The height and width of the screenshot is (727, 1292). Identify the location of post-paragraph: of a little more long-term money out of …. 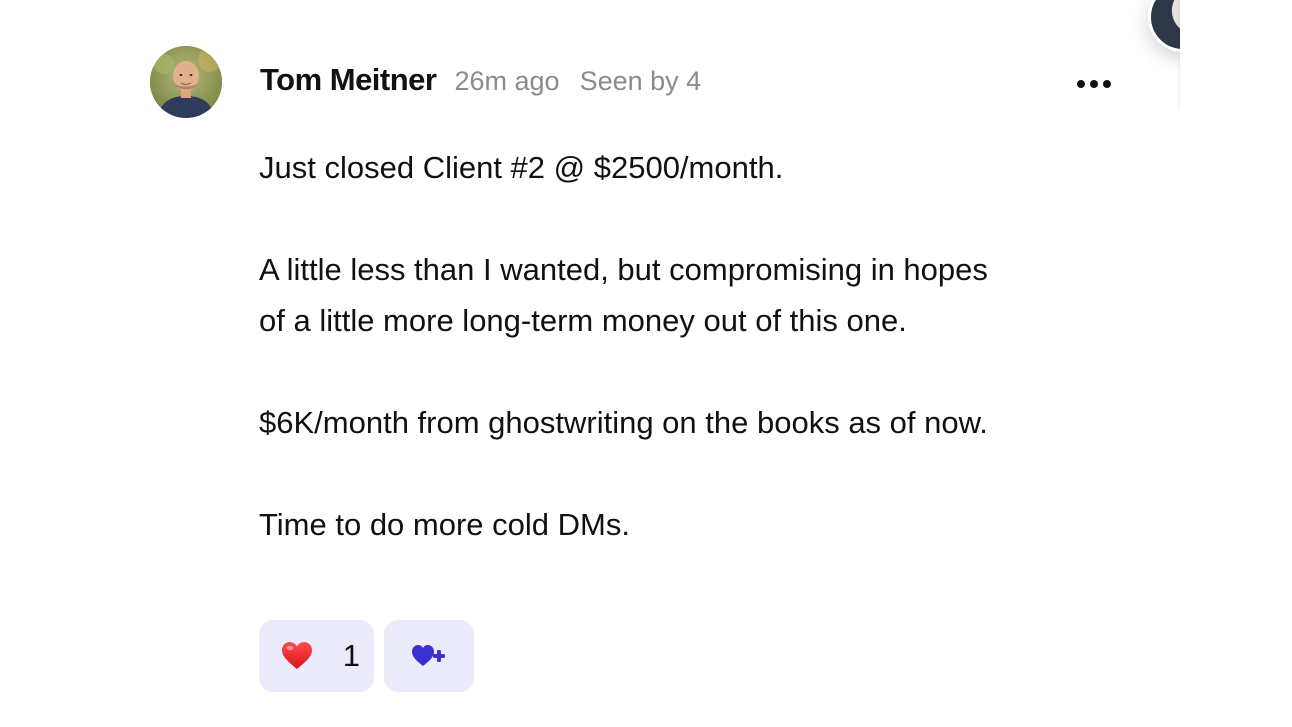
(583, 320).